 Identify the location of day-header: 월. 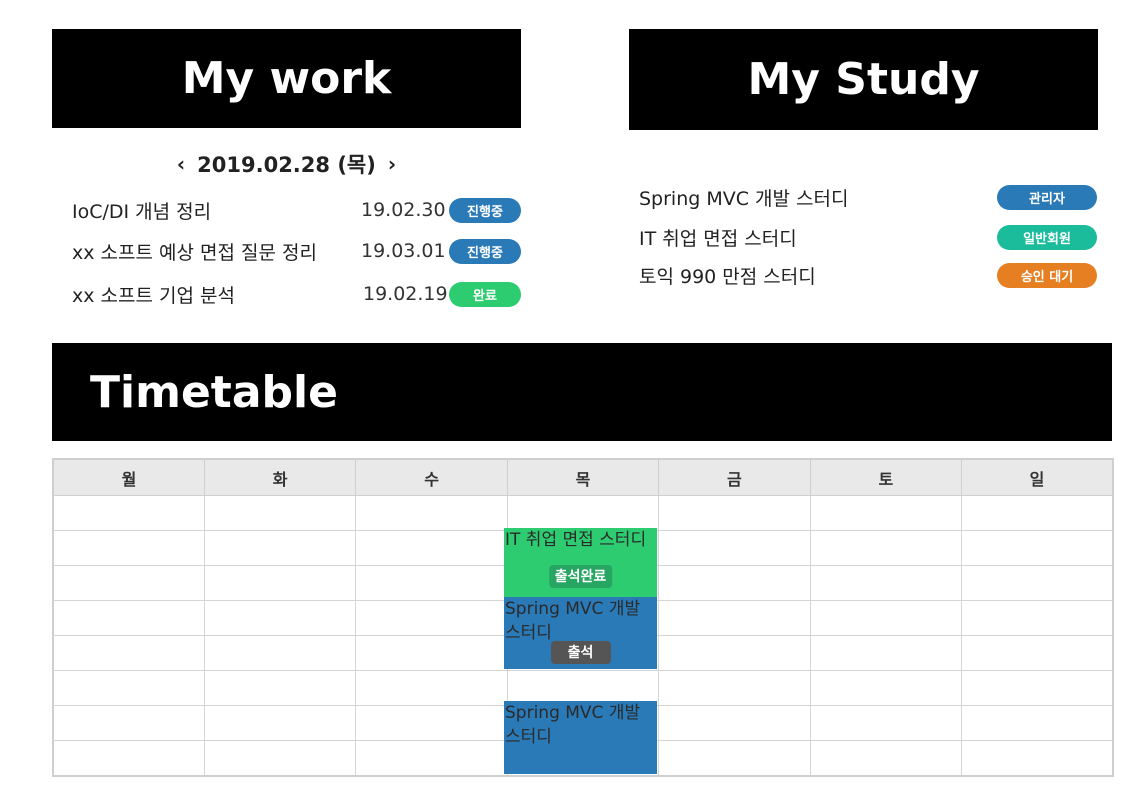
(128, 477).